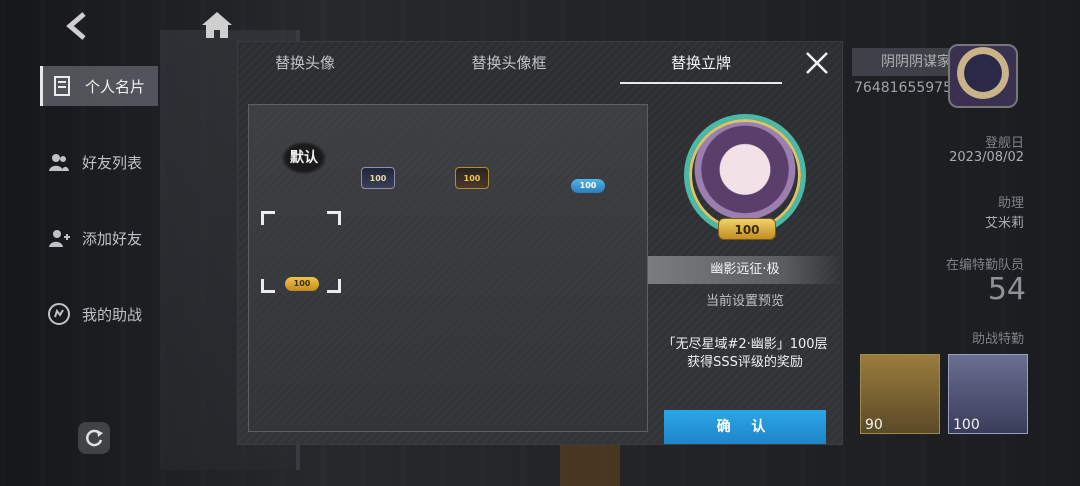 The height and width of the screenshot is (486, 1080). What do you see at coordinates (966, 425) in the screenshot?
I see `assist-card-level: 100` at bounding box center [966, 425].